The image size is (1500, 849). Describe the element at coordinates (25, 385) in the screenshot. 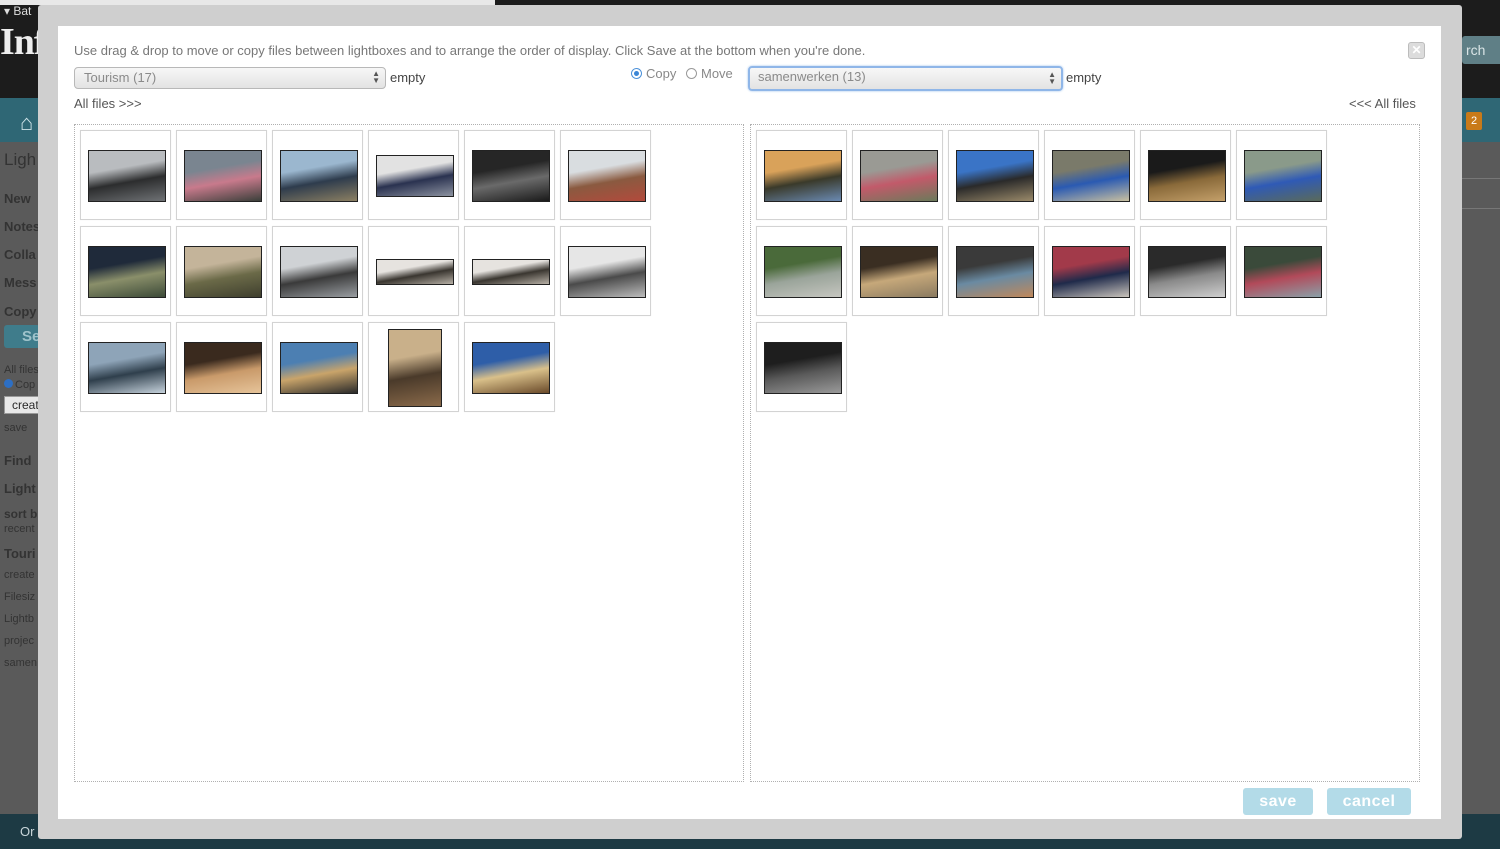

I see `sidebar-copy-radio-label: Cop` at that location.